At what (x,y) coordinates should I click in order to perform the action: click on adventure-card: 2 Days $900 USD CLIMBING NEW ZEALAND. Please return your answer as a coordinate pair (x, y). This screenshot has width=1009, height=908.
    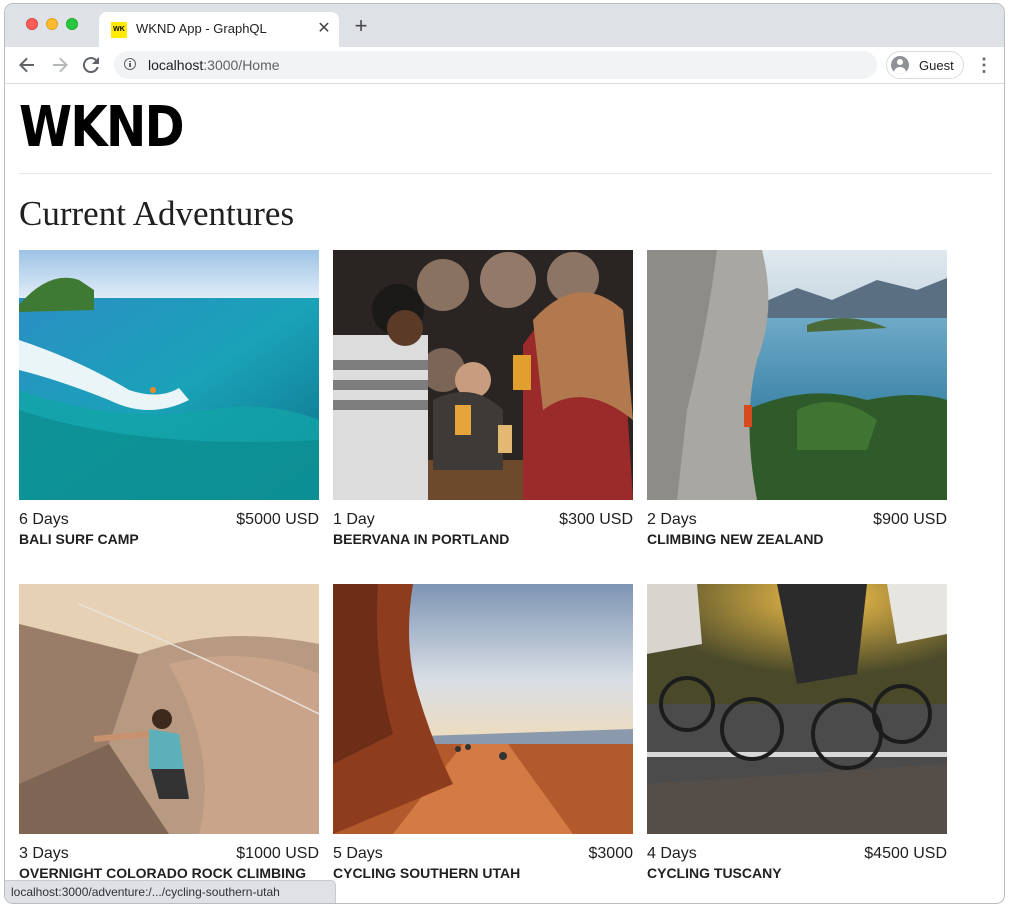
    Looking at the image, I should click on (797, 405).